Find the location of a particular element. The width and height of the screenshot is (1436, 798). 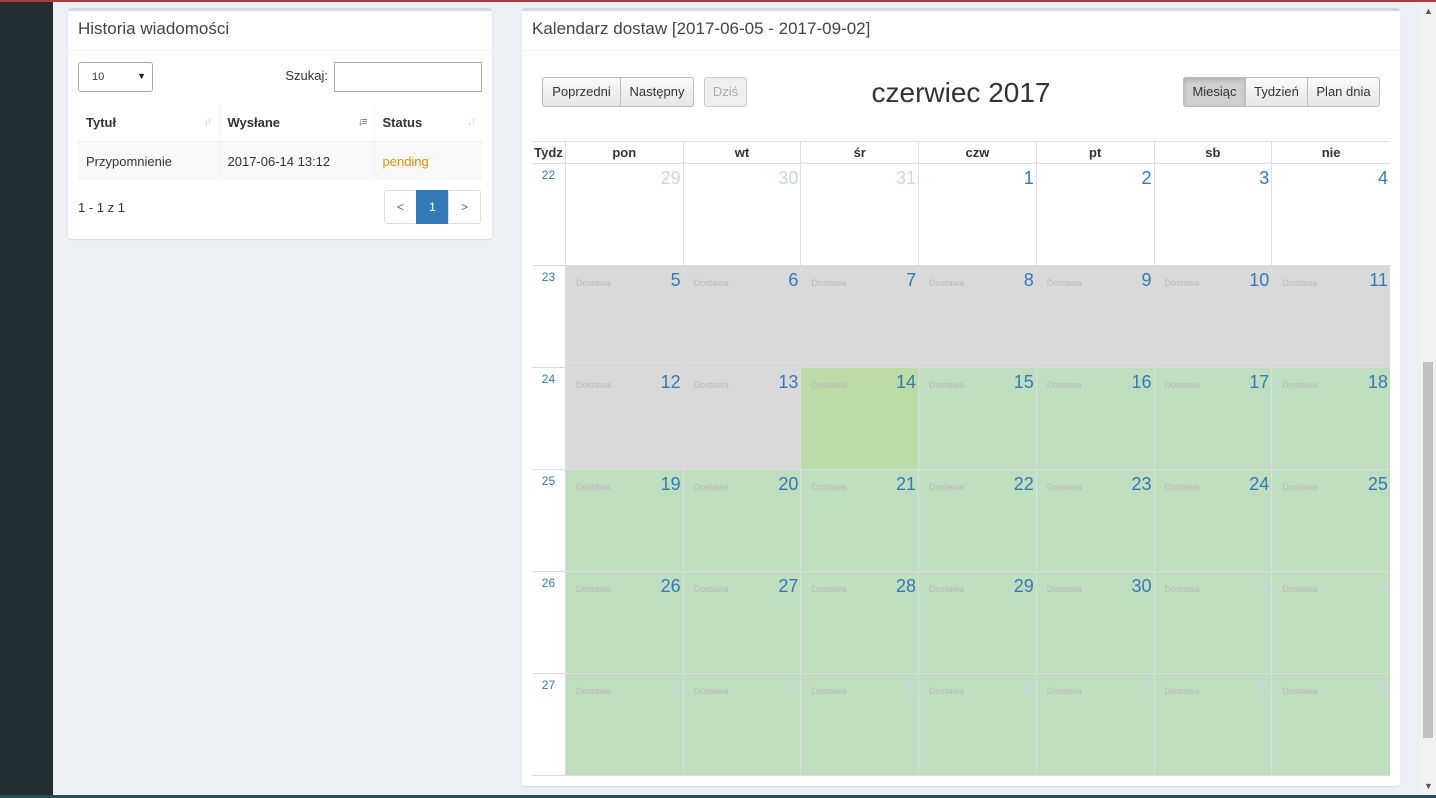

day-number: 6 is located at coordinates (1029, 688).